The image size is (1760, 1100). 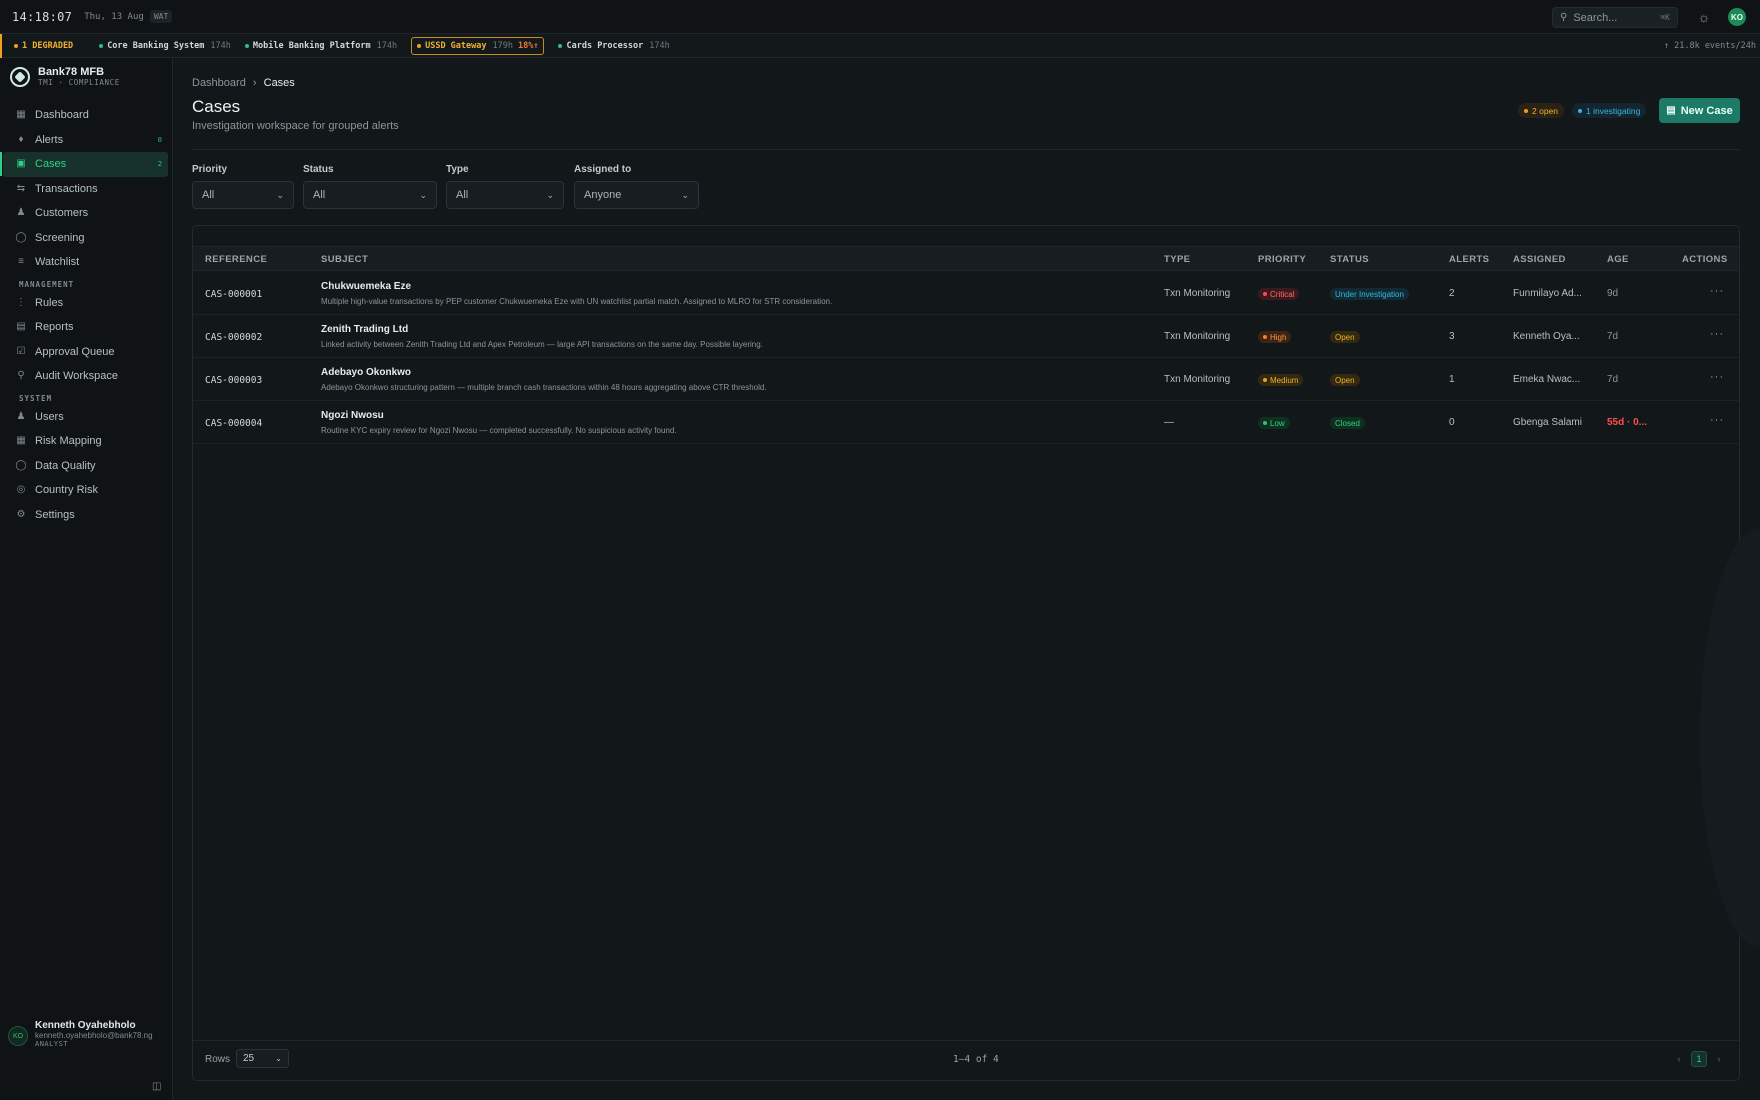 I want to click on case-subject: Ngozi Nwosu, so click(x=352, y=415).